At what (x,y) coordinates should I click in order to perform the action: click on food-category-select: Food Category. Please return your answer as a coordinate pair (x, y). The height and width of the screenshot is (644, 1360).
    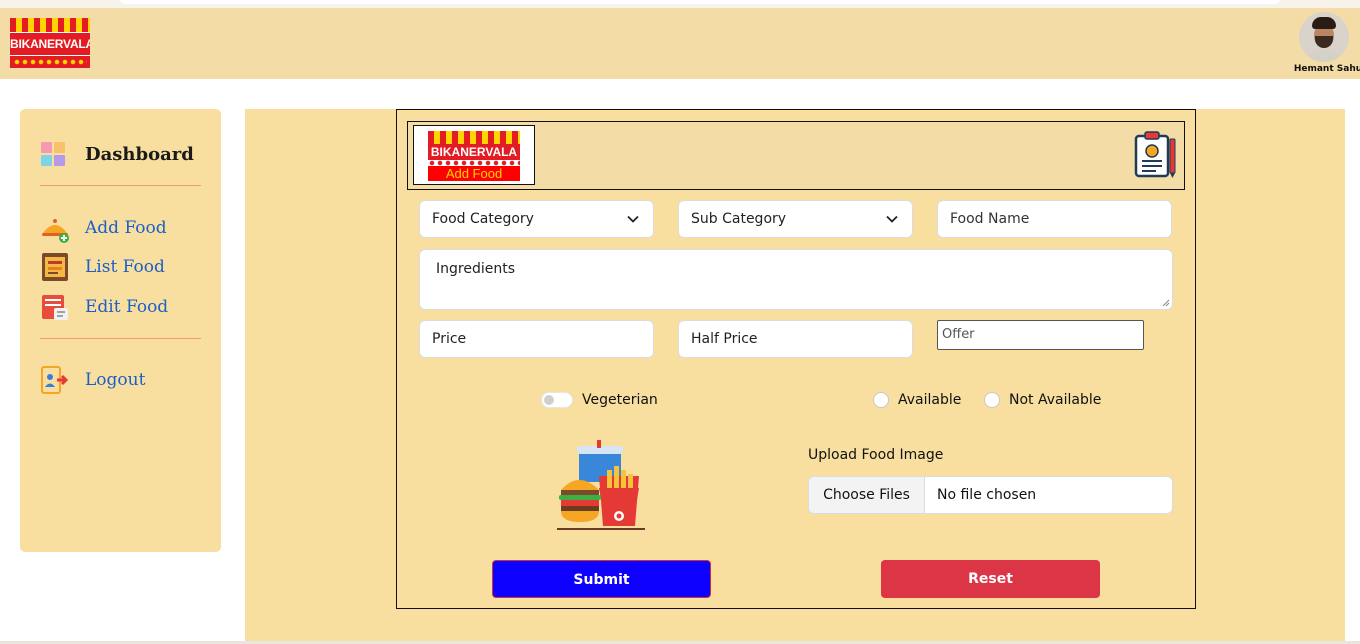
    Looking at the image, I should click on (536, 219).